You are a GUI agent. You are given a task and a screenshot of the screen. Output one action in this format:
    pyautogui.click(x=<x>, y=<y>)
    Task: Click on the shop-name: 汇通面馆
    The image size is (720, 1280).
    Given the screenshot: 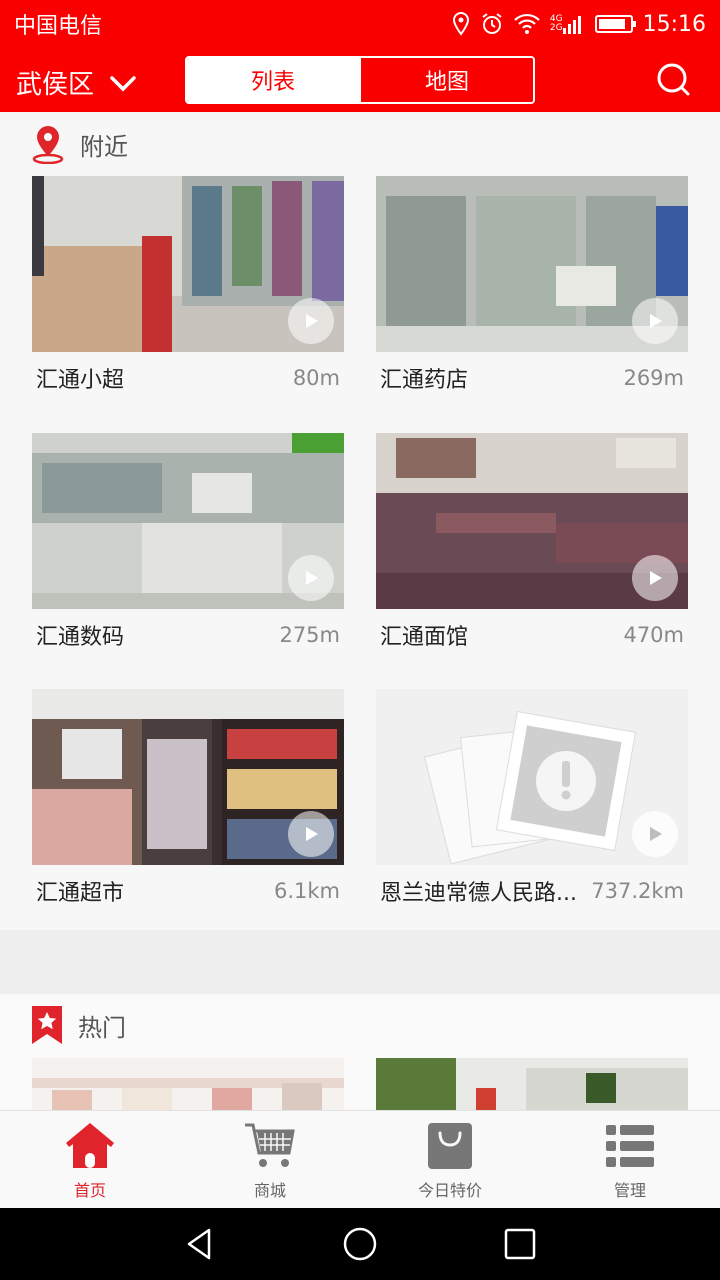 What is the action you would take?
    pyautogui.click(x=424, y=637)
    